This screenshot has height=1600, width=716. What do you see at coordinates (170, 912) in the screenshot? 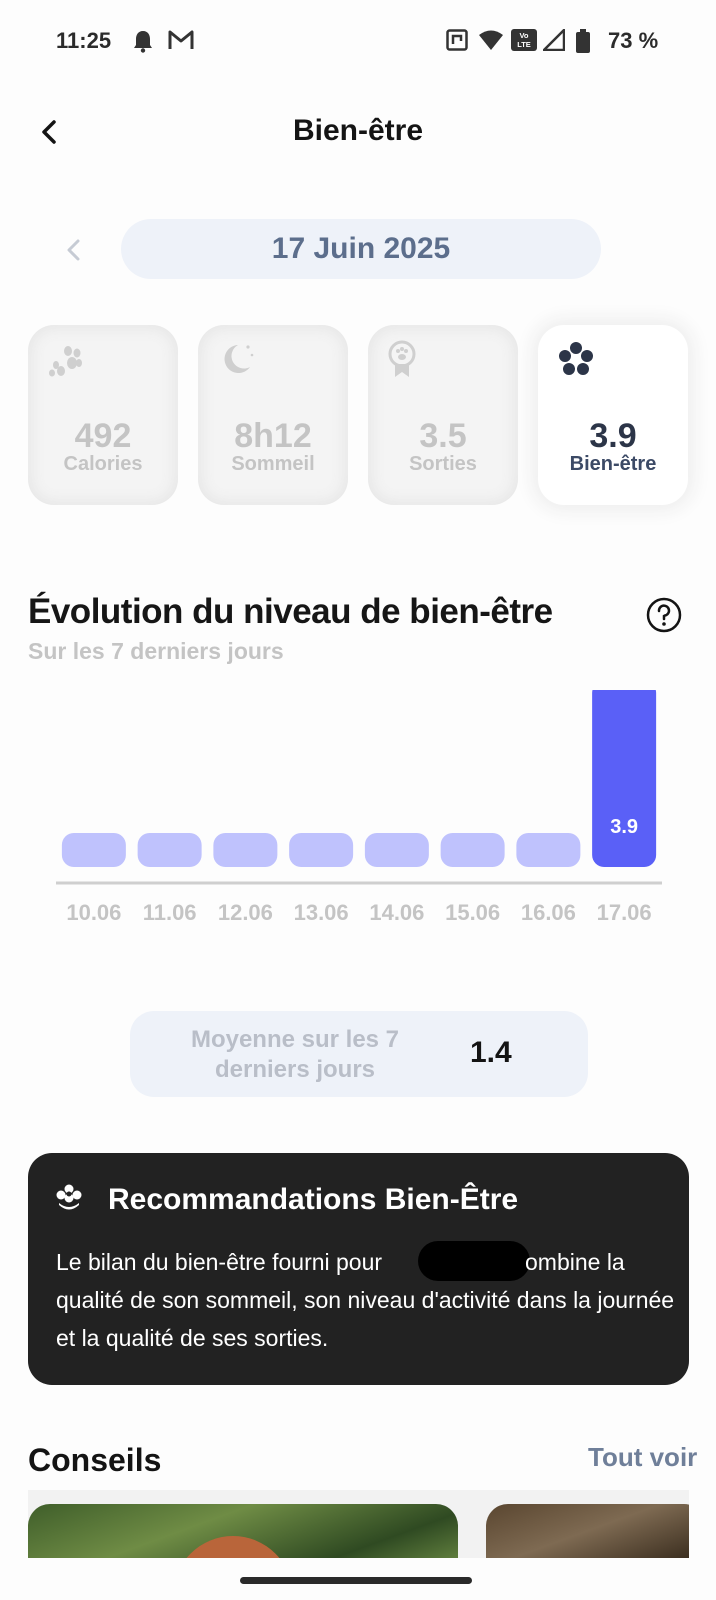
I see `chart-tick-label: 11.06` at bounding box center [170, 912].